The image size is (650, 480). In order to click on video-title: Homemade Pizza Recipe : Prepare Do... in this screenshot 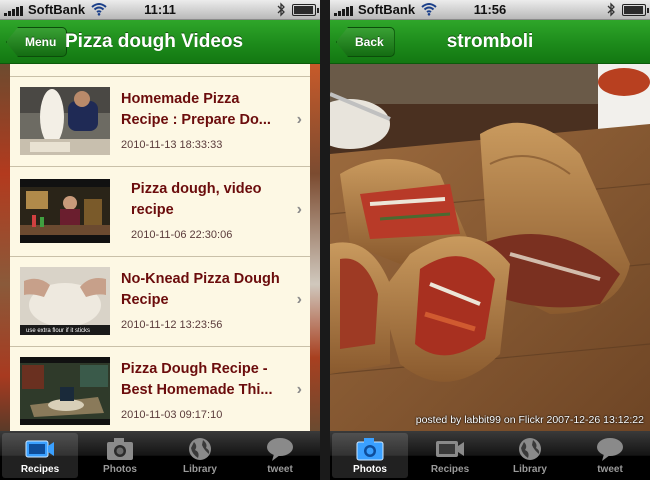, I will do `click(196, 109)`.